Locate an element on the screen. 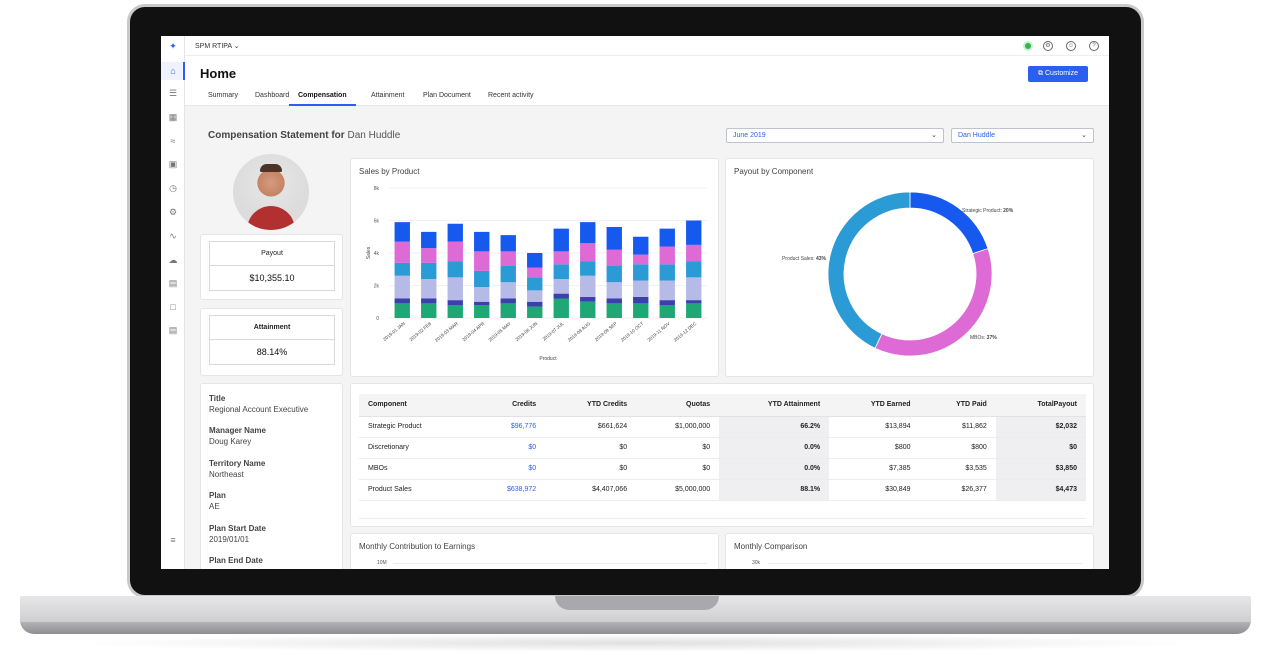  cell-credits-link: $638,972 is located at coordinates (508, 490).